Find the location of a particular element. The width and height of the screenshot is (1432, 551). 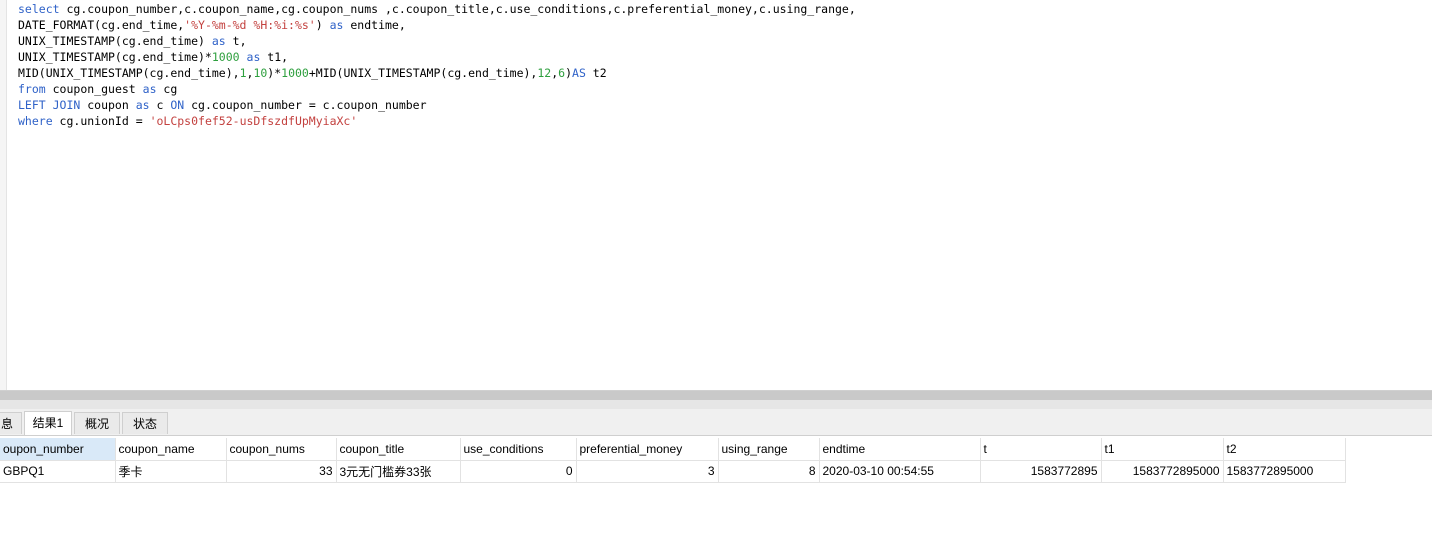

grid-cell: 1583772895 is located at coordinates (1041, 471).